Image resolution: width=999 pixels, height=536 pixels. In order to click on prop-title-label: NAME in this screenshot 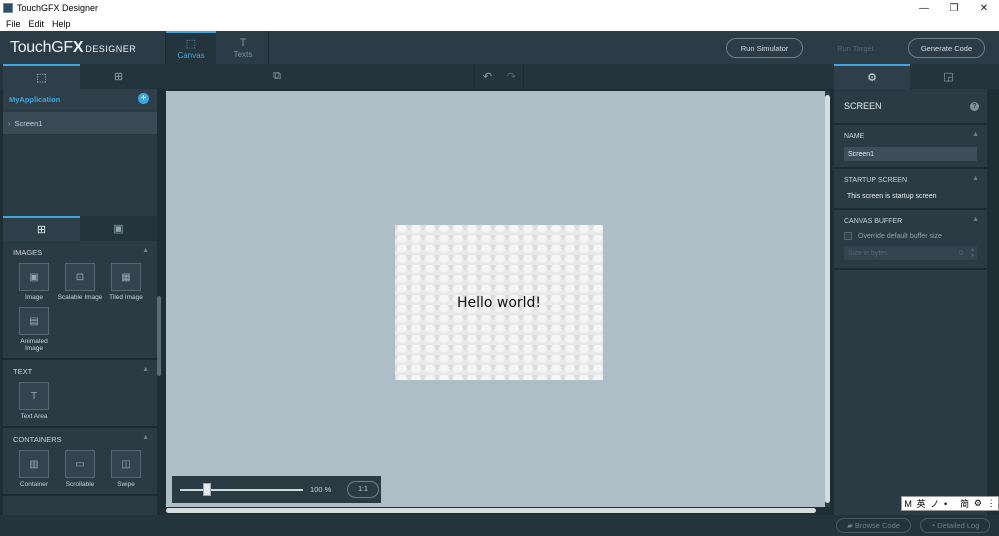, I will do `click(854, 136)`.